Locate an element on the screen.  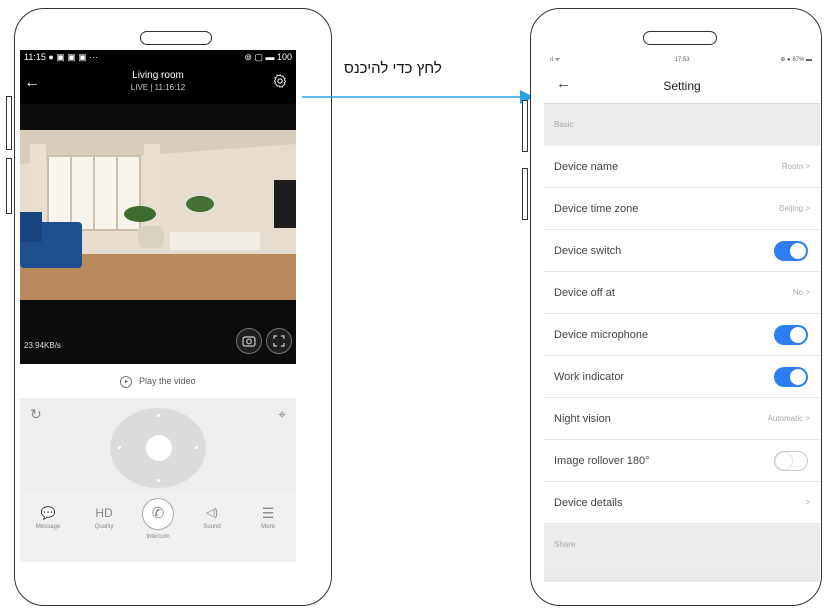
settings-row-device-off-at: Device off at No > is located at coordinates (682, 293).